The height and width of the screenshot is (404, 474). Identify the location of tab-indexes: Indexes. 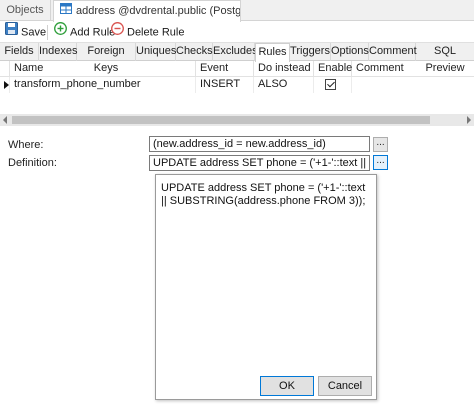
(58, 52).